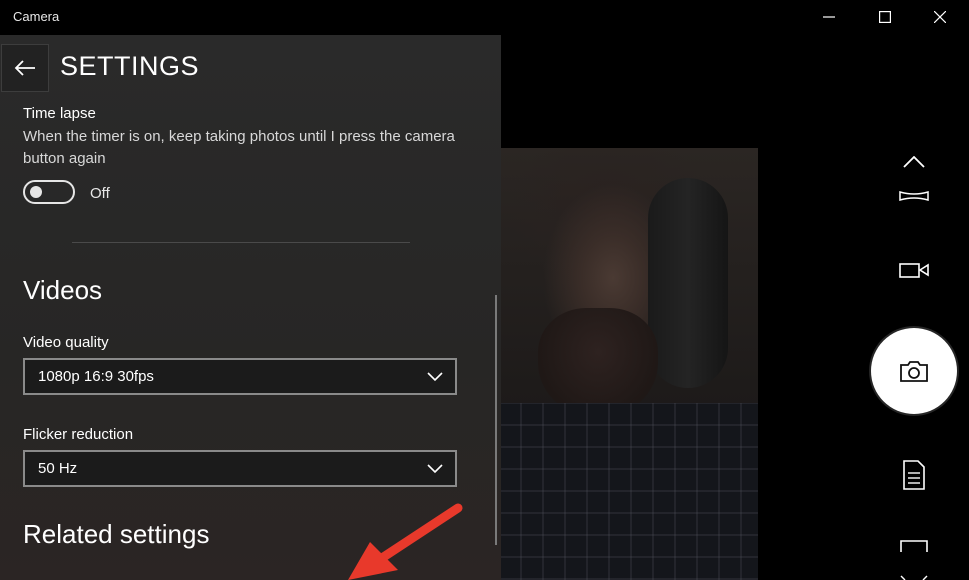 Image resolution: width=969 pixels, height=580 pixels. What do you see at coordinates (78, 434) in the screenshot?
I see `flicker-reduction-label: Flicker reduction` at bounding box center [78, 434].